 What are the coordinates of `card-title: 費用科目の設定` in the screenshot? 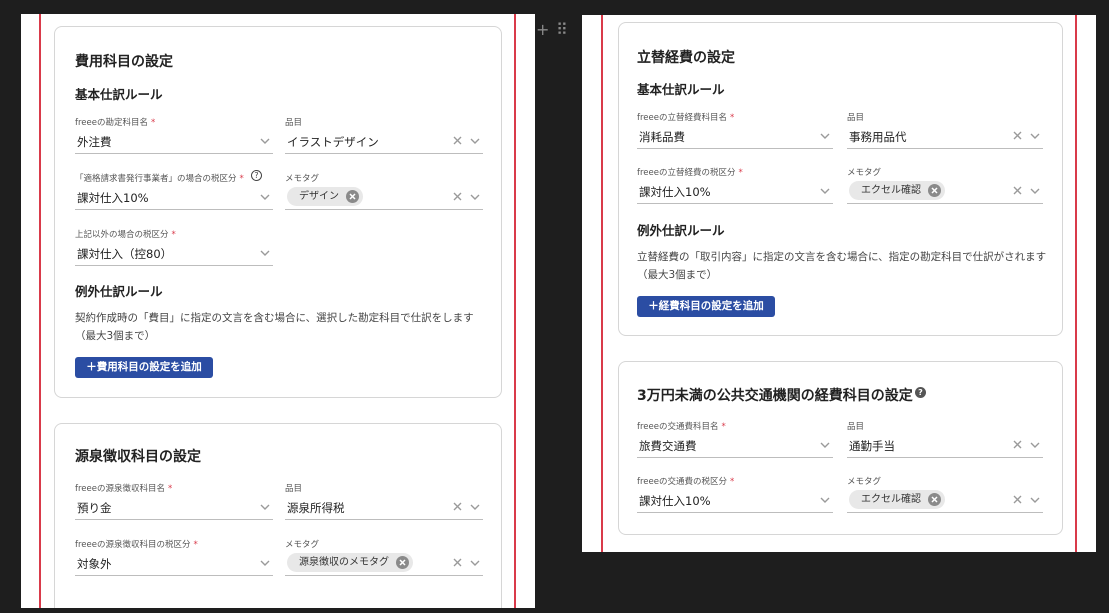 It's located at (124, 62).